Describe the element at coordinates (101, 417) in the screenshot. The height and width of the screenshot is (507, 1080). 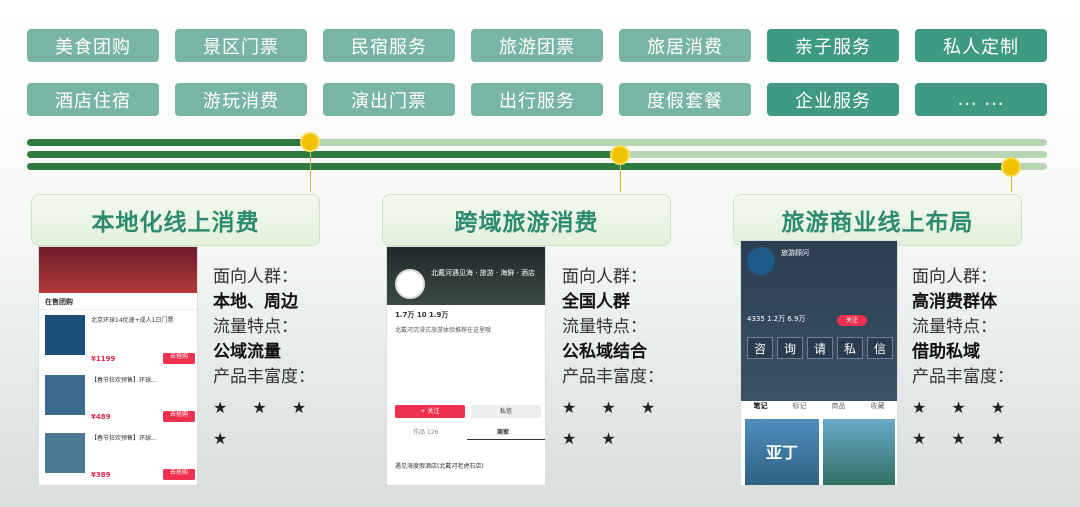
I see `deal-price-2: ¥489` at that location.